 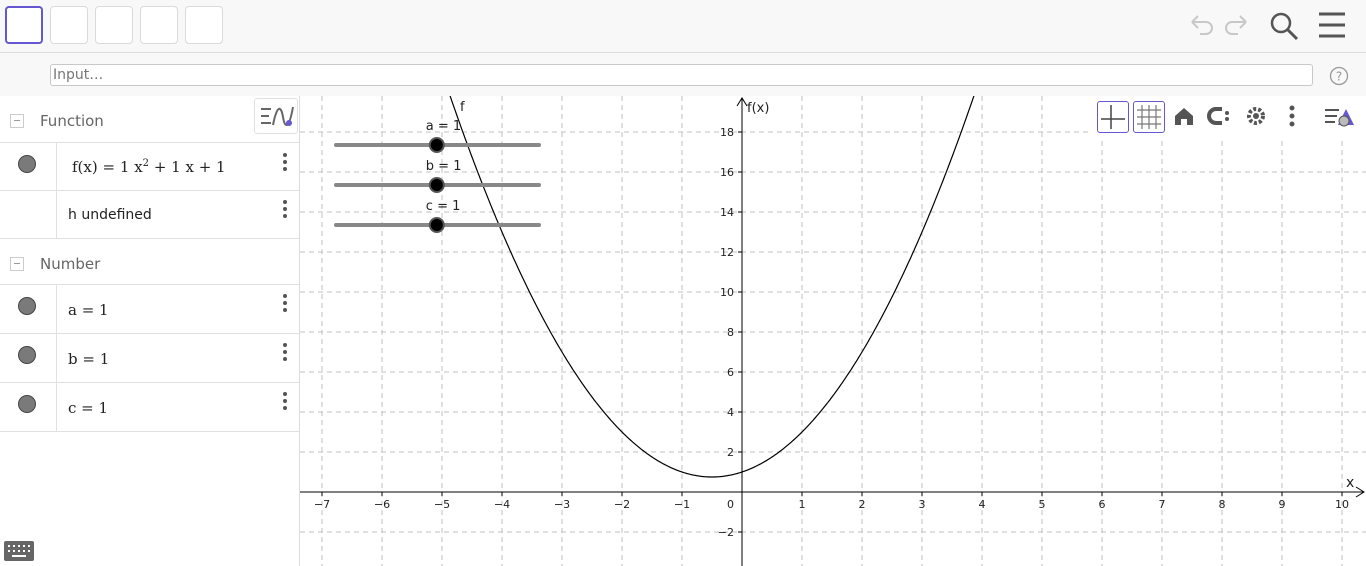 What do you see at coordinates (27, 164) in the screenshot?
I see `visibility-toggle-f` at bounding box center [27, 164].